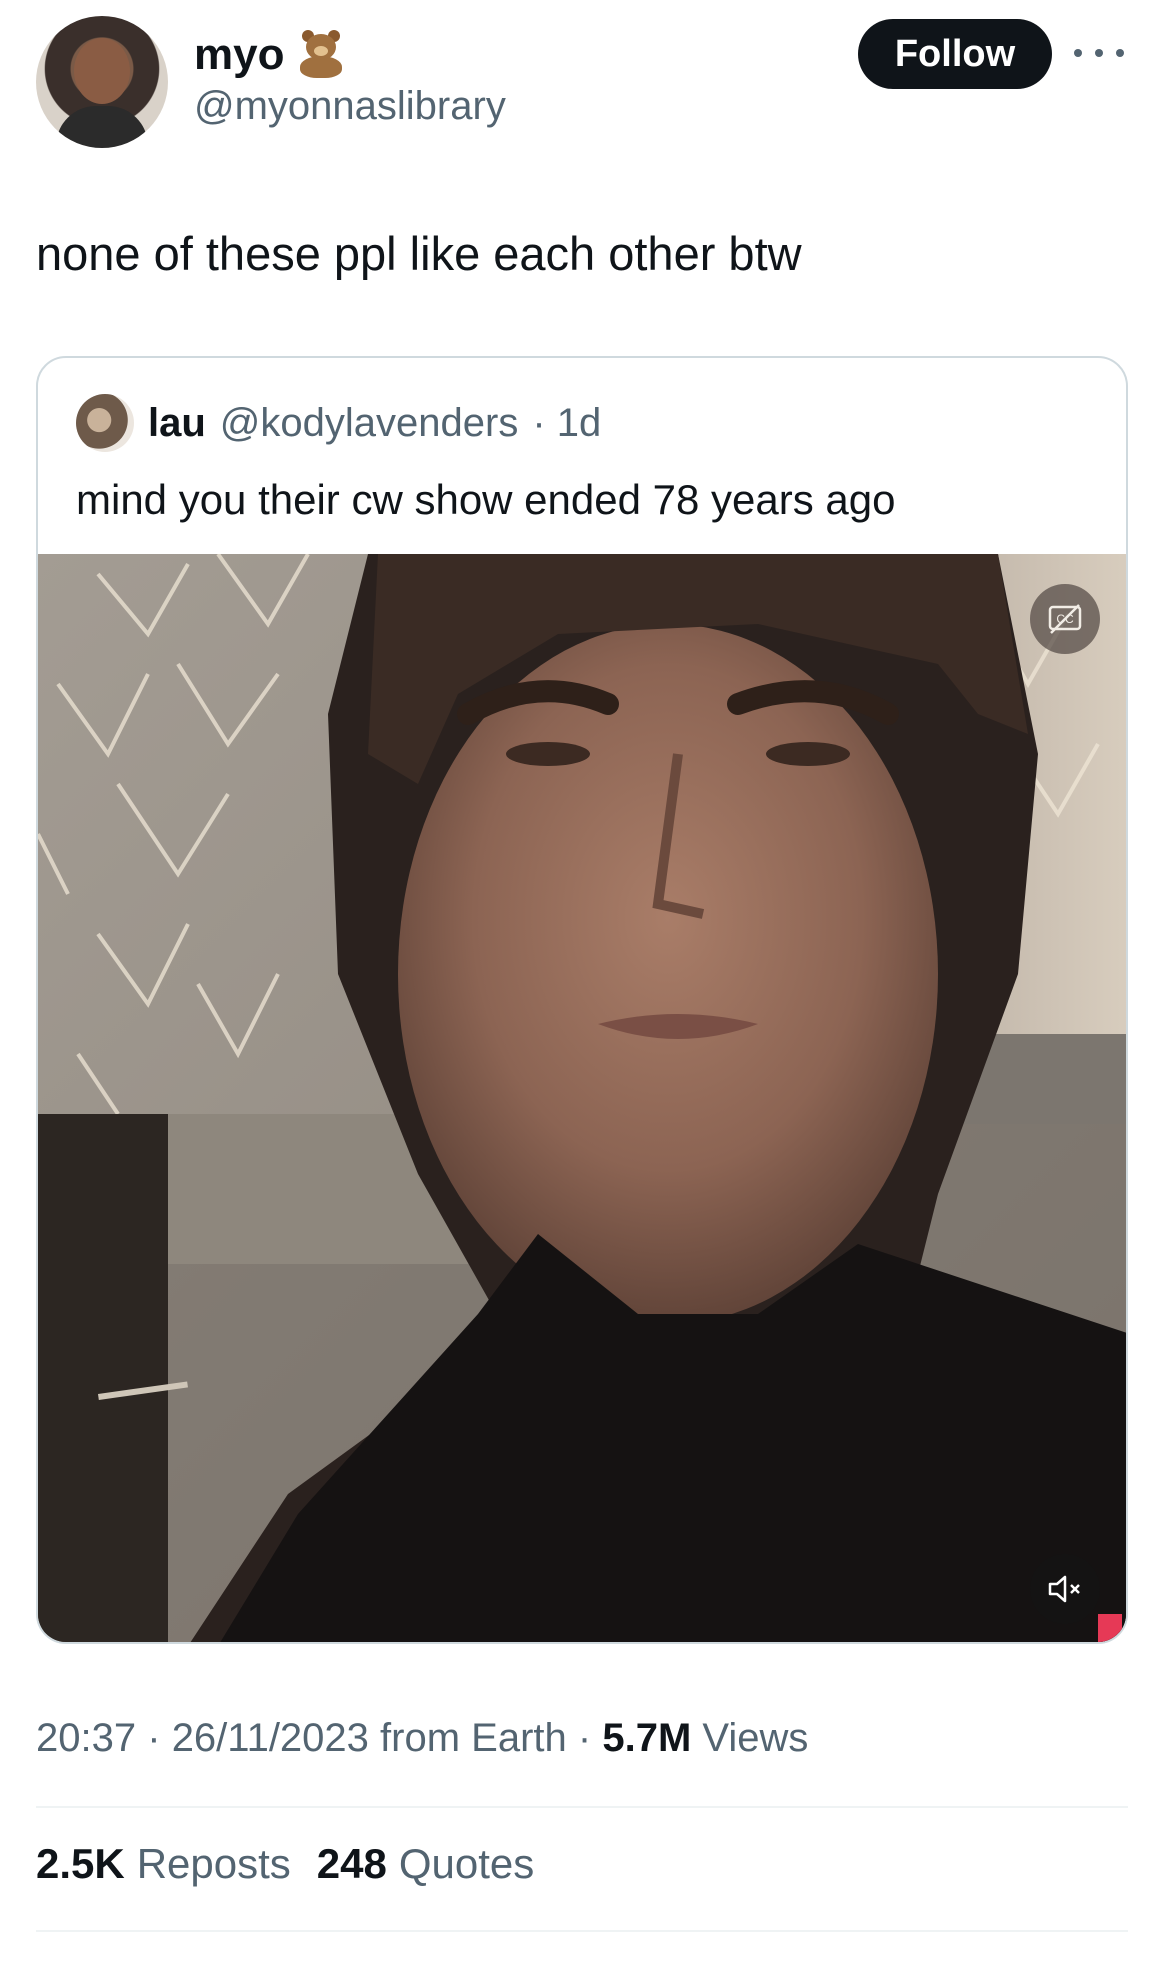  I want to click on tweet-text: none of these ppl like each other btw, so click(419, 253).